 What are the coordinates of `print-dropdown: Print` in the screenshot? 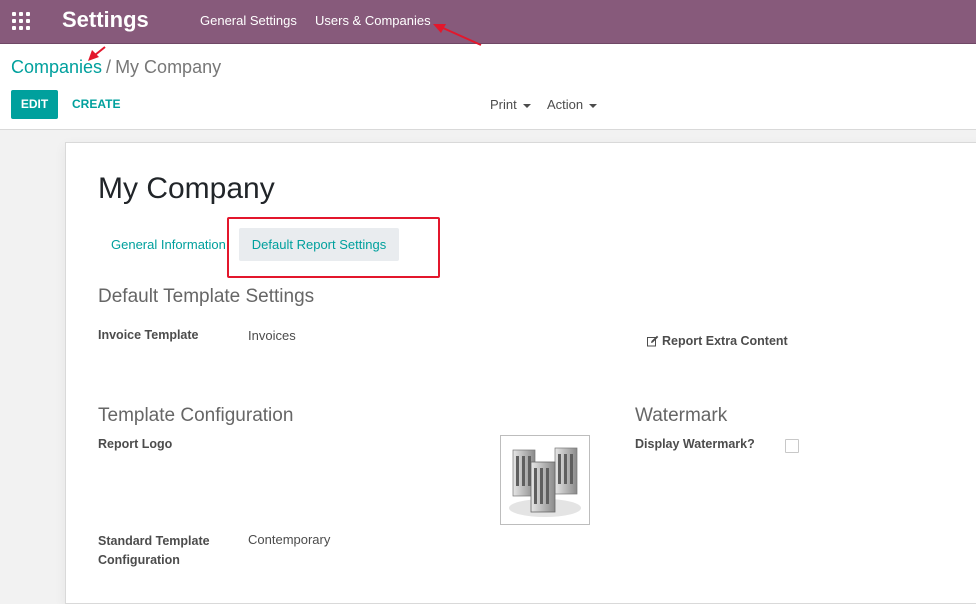 It's located at (510, 104).